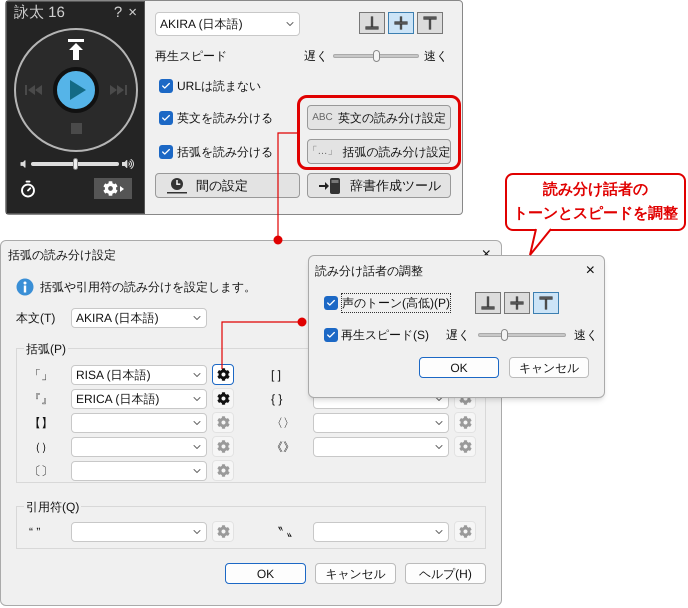 The height and width of the screenshot is (608, 688). What do you see at coordinates (285, 532) in the screenshot?
I see `bracket-mark: 〝 〟` at bounding box center [285, 532].